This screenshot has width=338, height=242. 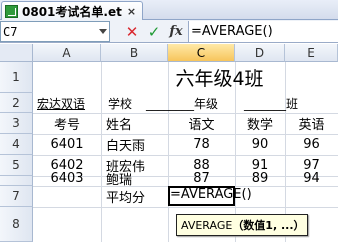 I want to click on row-header-5: 5, so click(x=16, y=165).